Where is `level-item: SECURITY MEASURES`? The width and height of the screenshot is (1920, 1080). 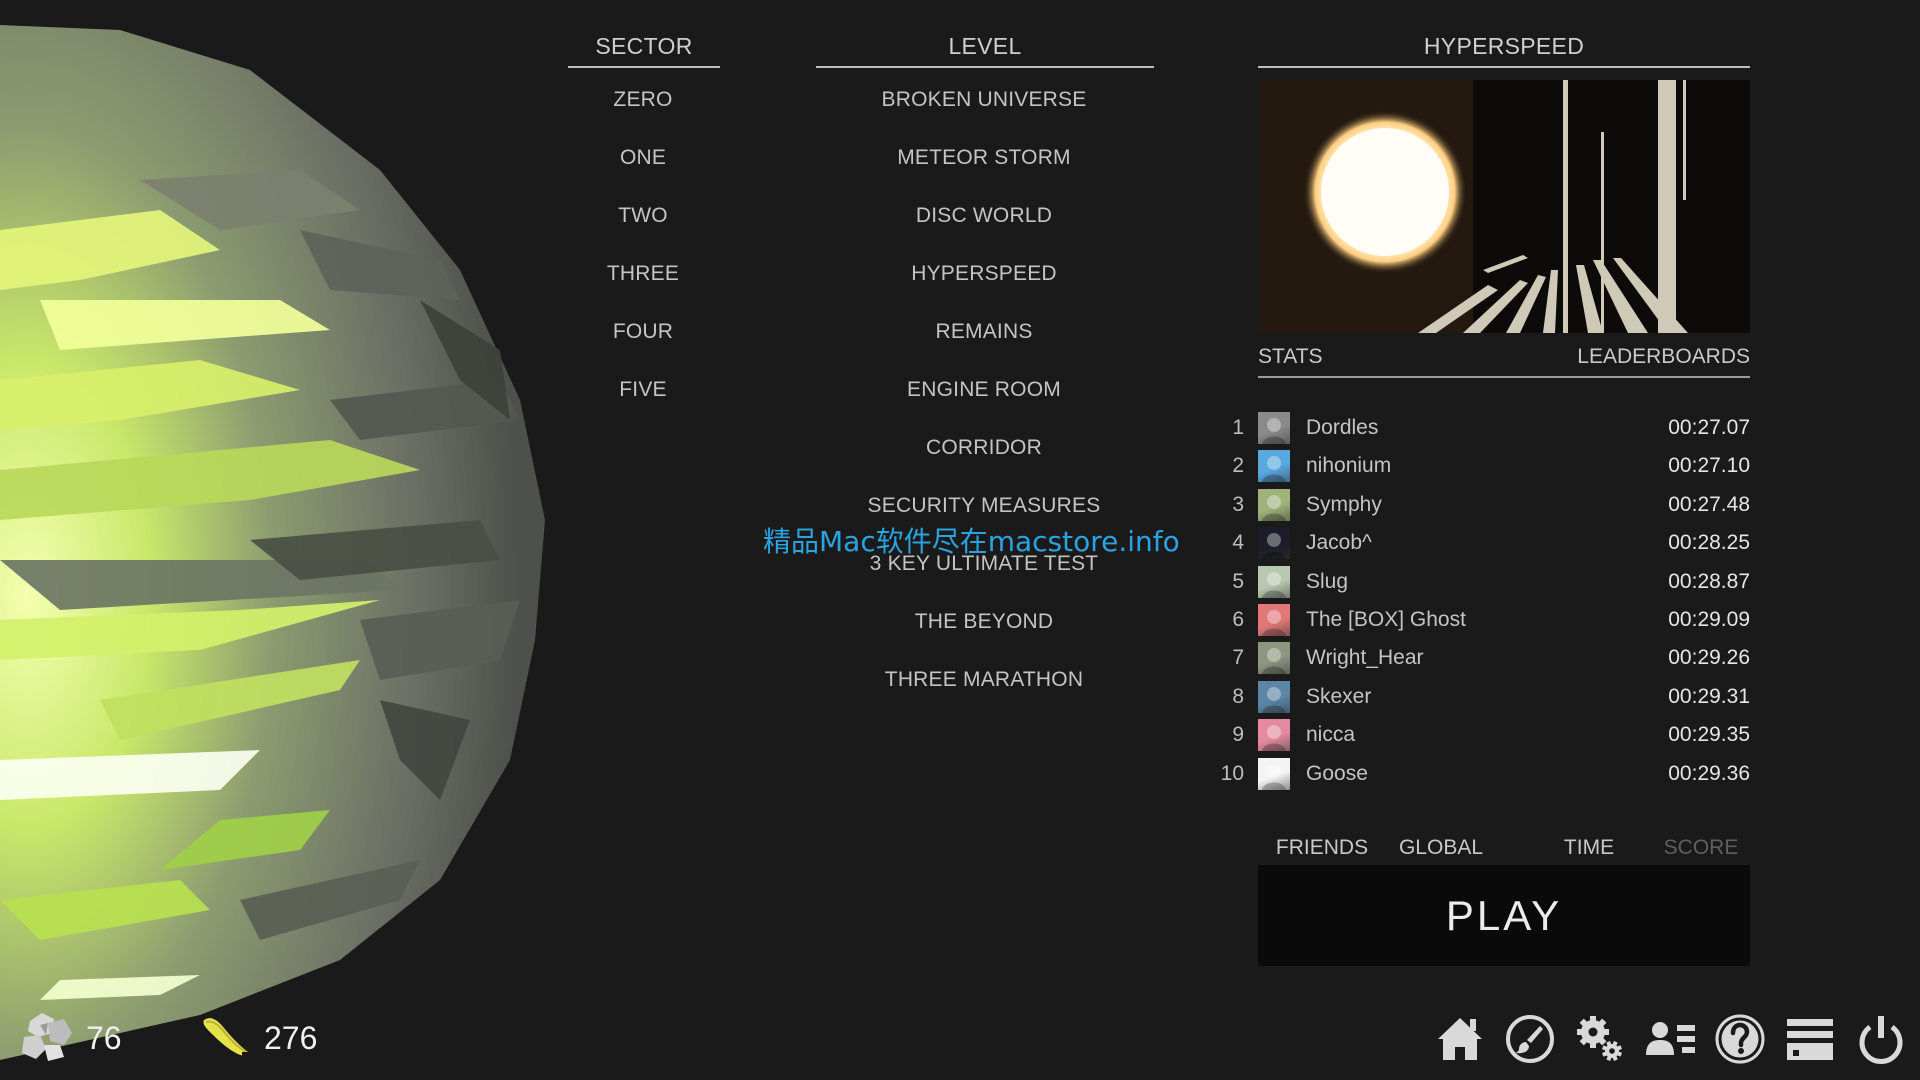 level-item: SECURITY MEASURES is located at coordinates (984, 506).